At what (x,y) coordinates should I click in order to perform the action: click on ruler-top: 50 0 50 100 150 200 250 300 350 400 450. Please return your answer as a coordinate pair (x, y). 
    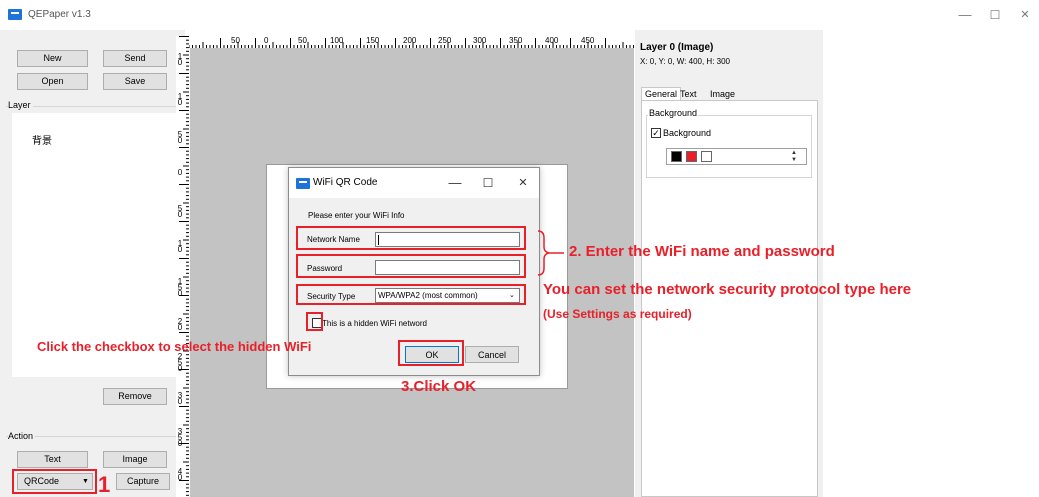
    Looking at the image, I should click on (410, 42).